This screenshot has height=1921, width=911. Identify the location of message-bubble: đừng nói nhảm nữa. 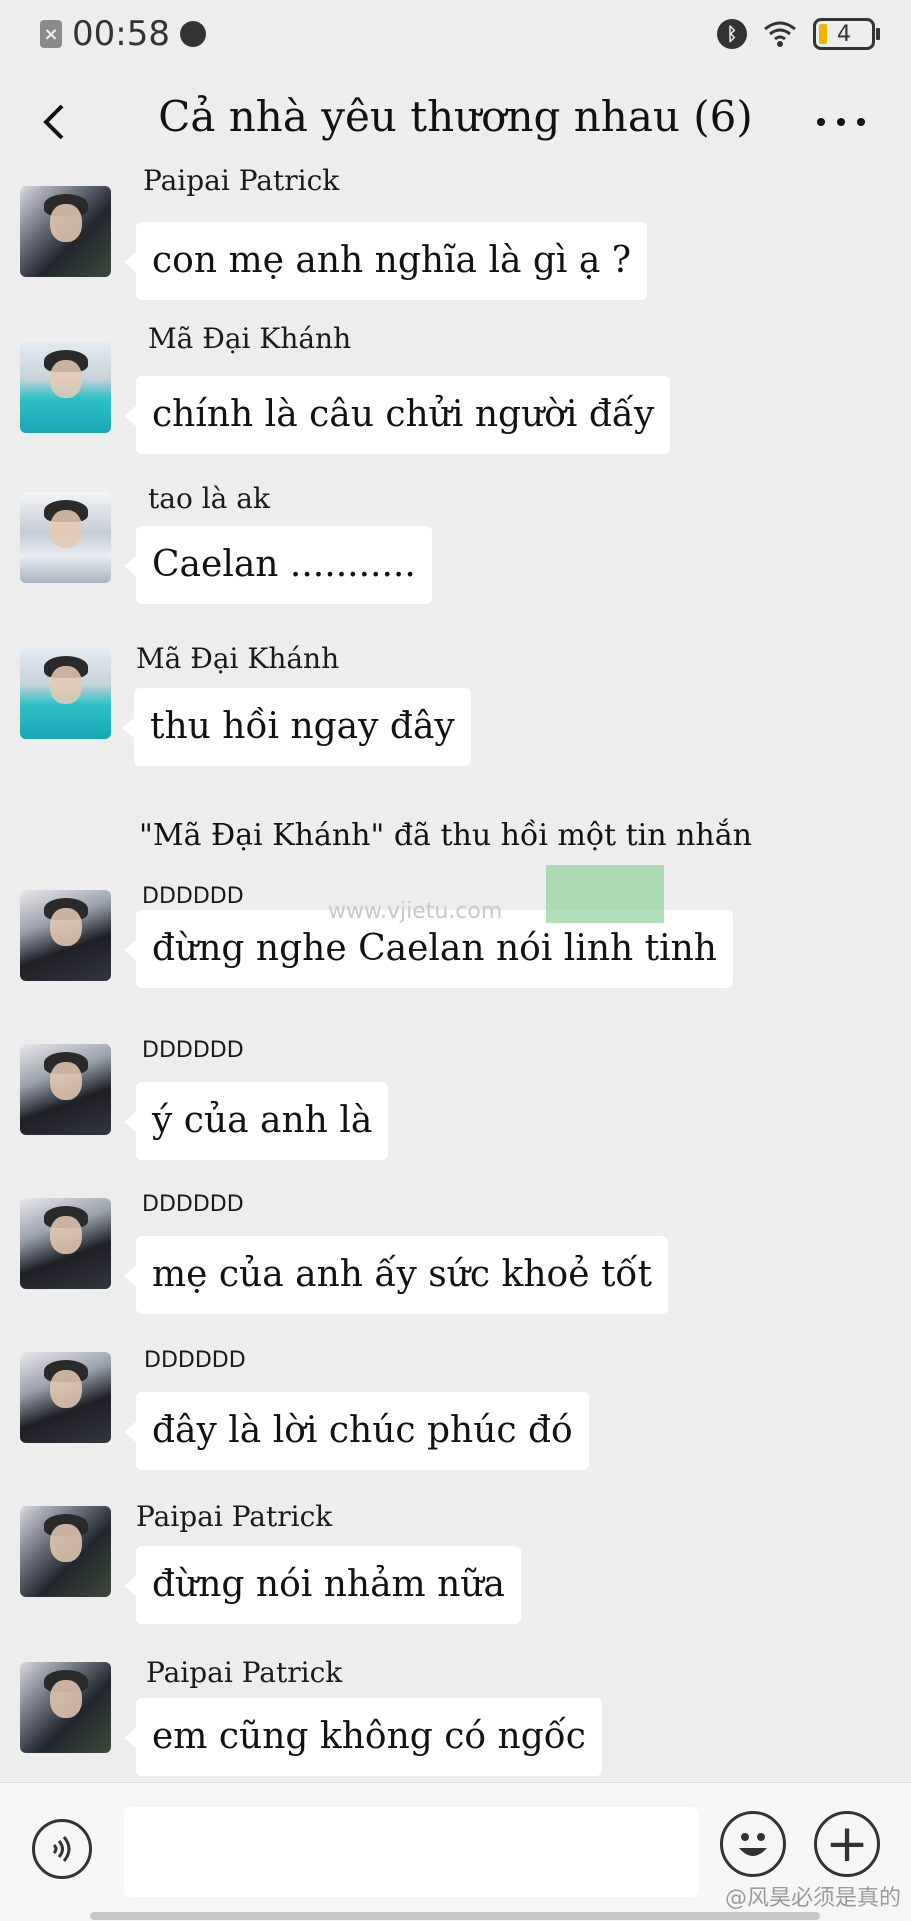
(322, 1585).